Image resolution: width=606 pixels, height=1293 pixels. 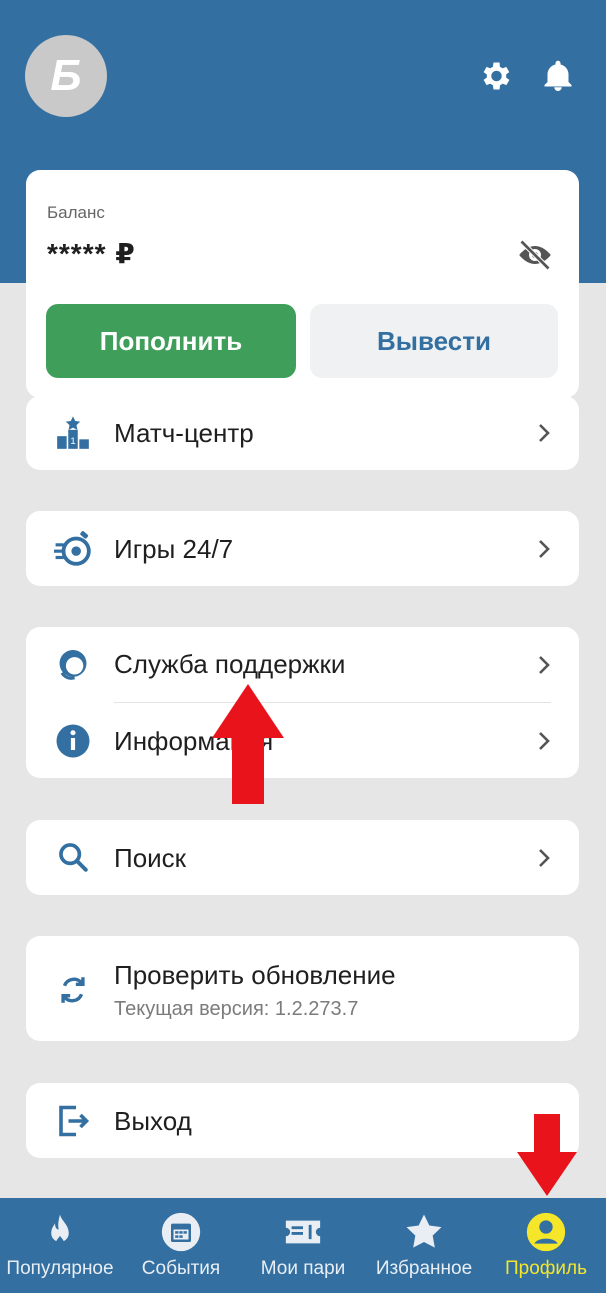 I want to click on eye-off-icon, so click(x=535, y=255).